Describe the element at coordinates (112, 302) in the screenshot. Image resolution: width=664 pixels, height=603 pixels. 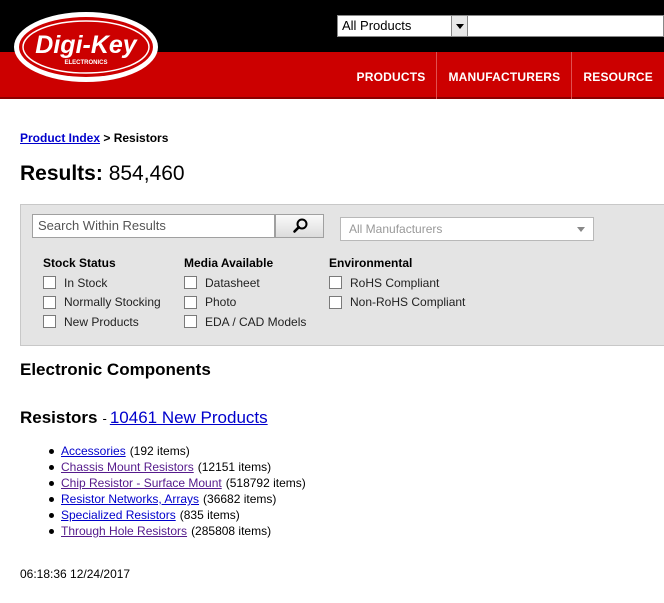
I see `checkbox-label: Normally Stocking` at that location.